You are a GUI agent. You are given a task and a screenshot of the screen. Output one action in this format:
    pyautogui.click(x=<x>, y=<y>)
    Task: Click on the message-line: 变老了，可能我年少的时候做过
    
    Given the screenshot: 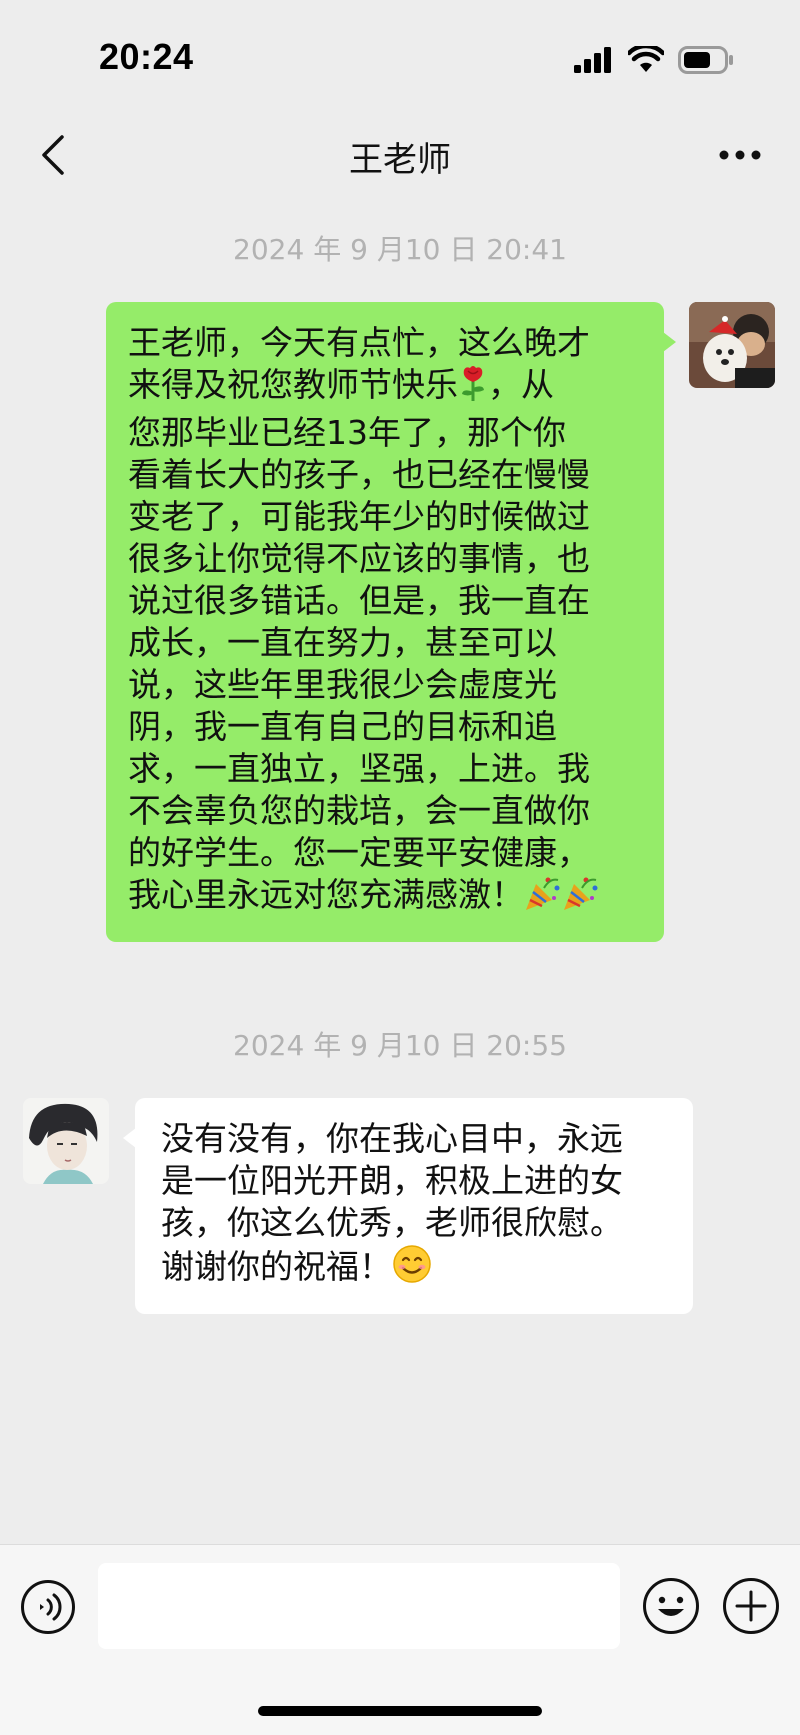 What is the action you would take?
    pyautogui.click(x=359, y=516)
    